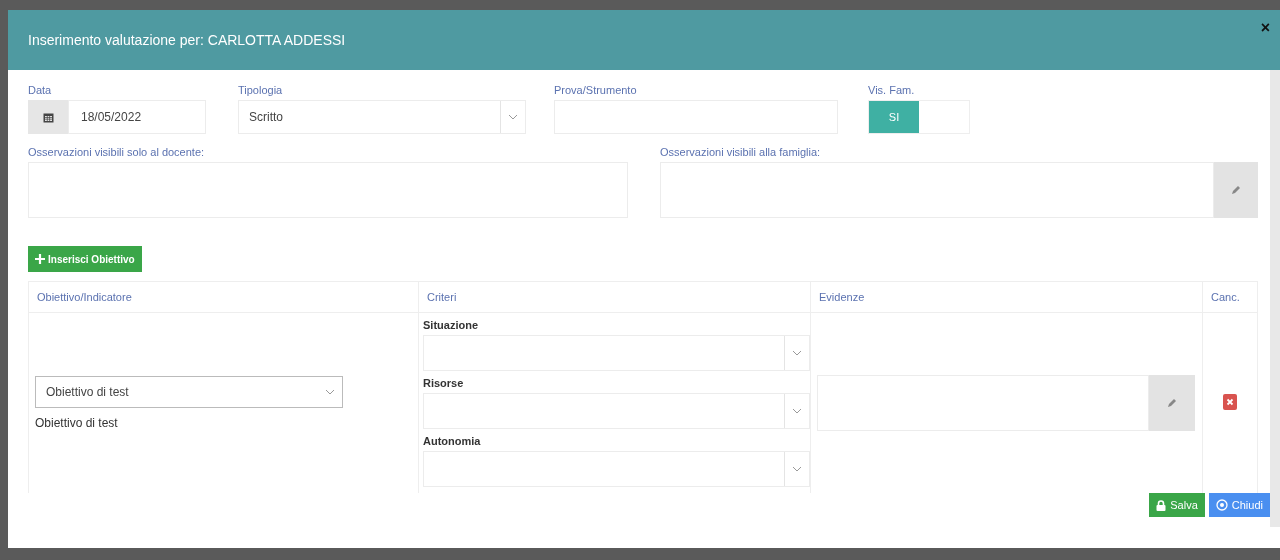  Describe the element at coordinates (741, 152) in the screenshot. I see `field-label: Osservazioni visibili alla famiglia:` at that location.